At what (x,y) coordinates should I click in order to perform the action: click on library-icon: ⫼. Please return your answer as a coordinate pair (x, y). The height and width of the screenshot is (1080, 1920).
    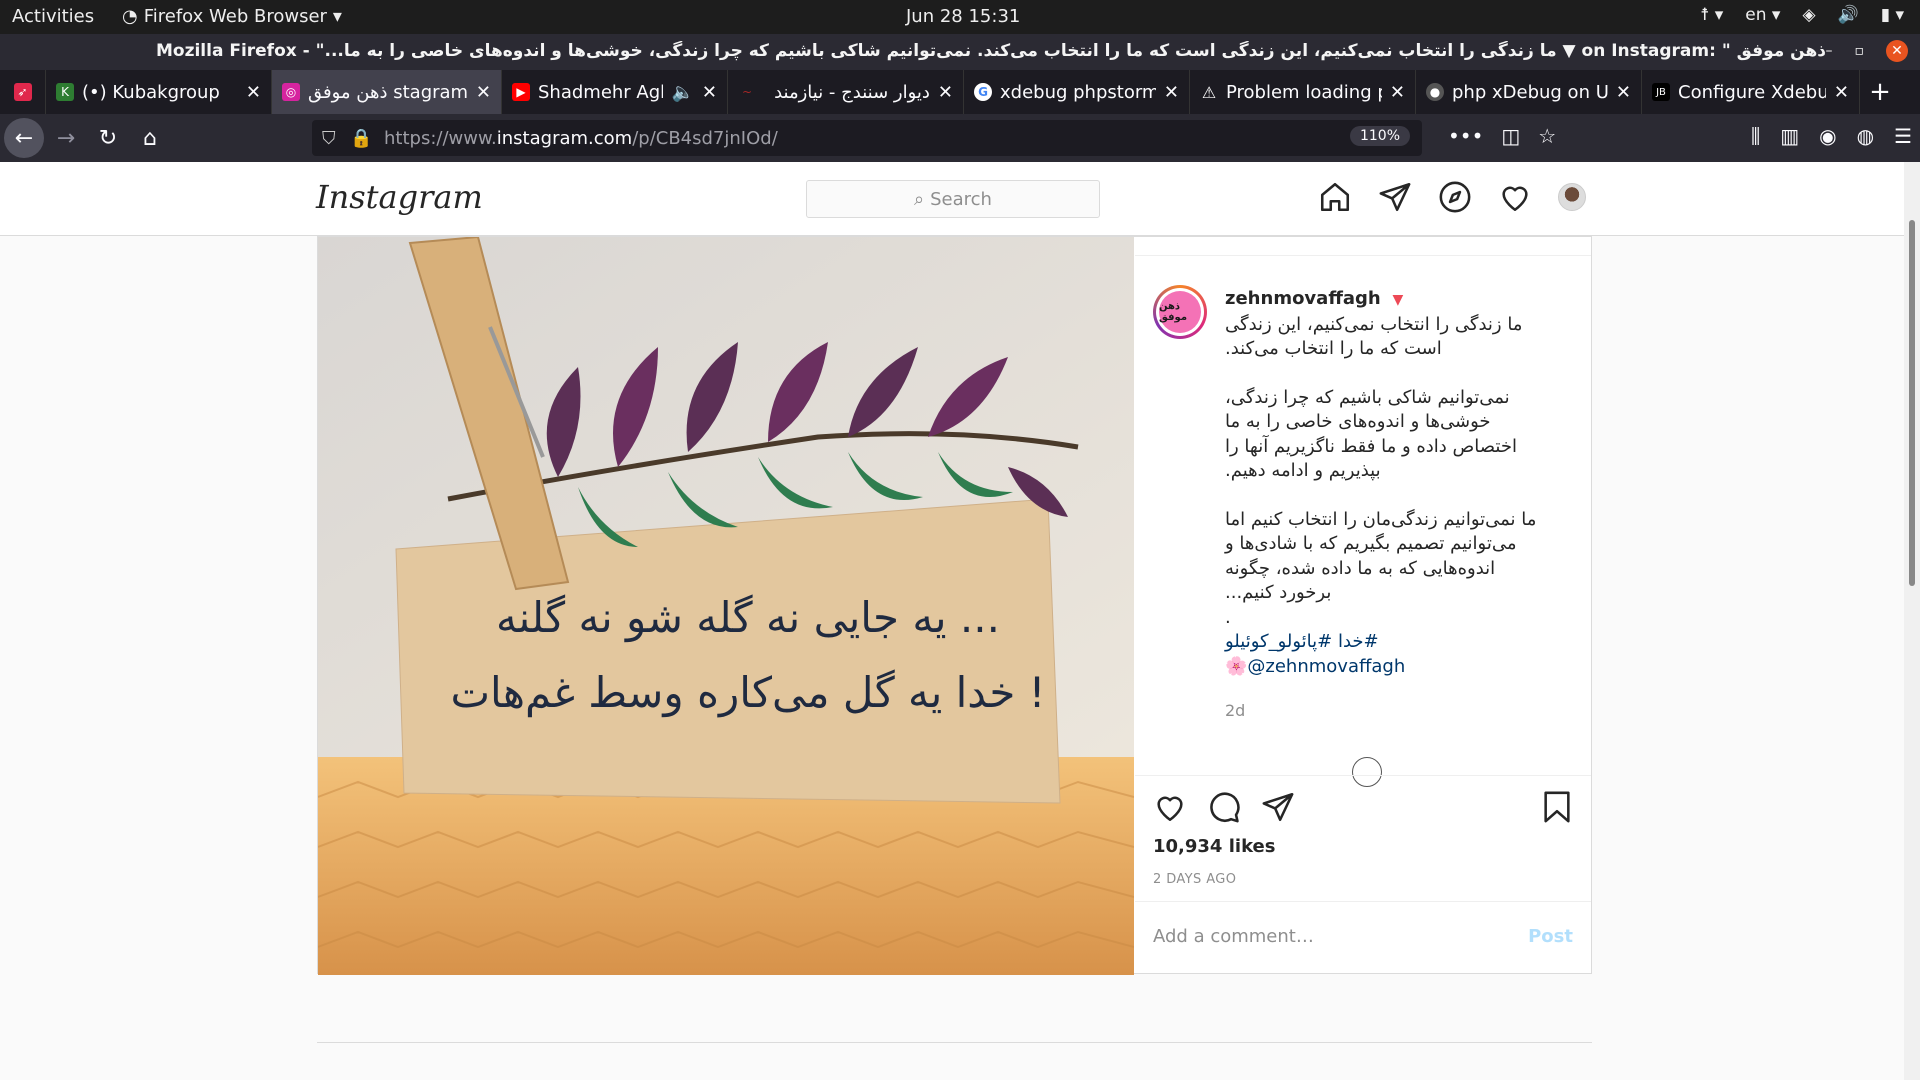
    Looking at the image, I should click on (1755, 136).